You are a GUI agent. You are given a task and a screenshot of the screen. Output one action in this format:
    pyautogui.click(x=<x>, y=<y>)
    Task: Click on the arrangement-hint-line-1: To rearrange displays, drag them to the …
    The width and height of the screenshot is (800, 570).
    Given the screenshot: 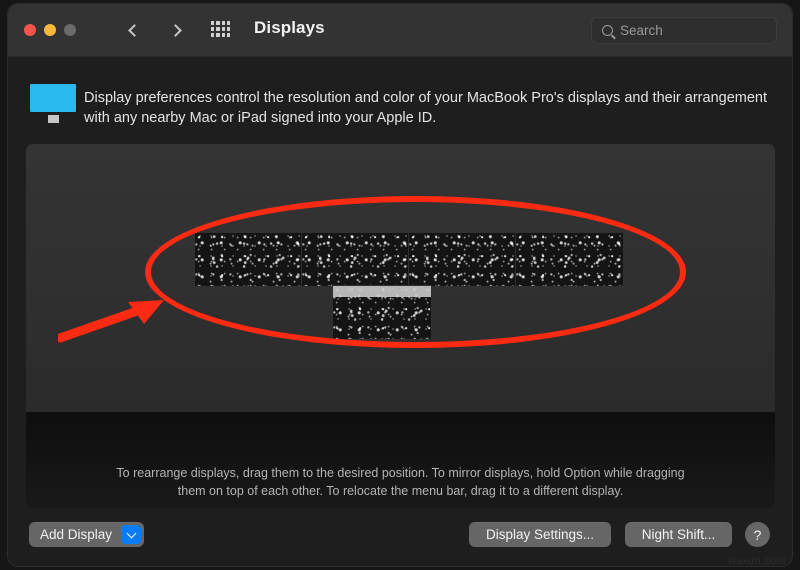 What is the action you would take?
    pyautogui.click(x=400, y=473)
    